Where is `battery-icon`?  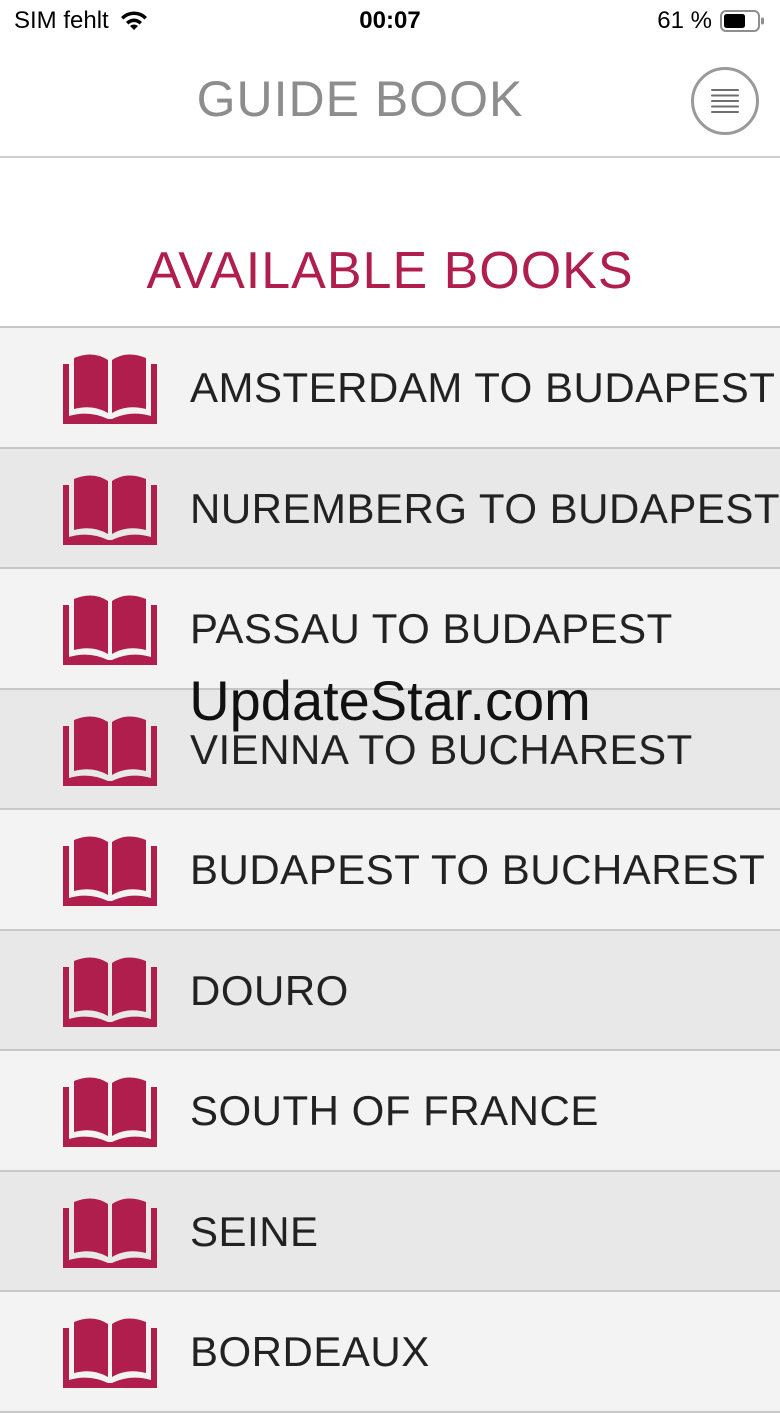
battery-icon is located at coordinates (742, 21).